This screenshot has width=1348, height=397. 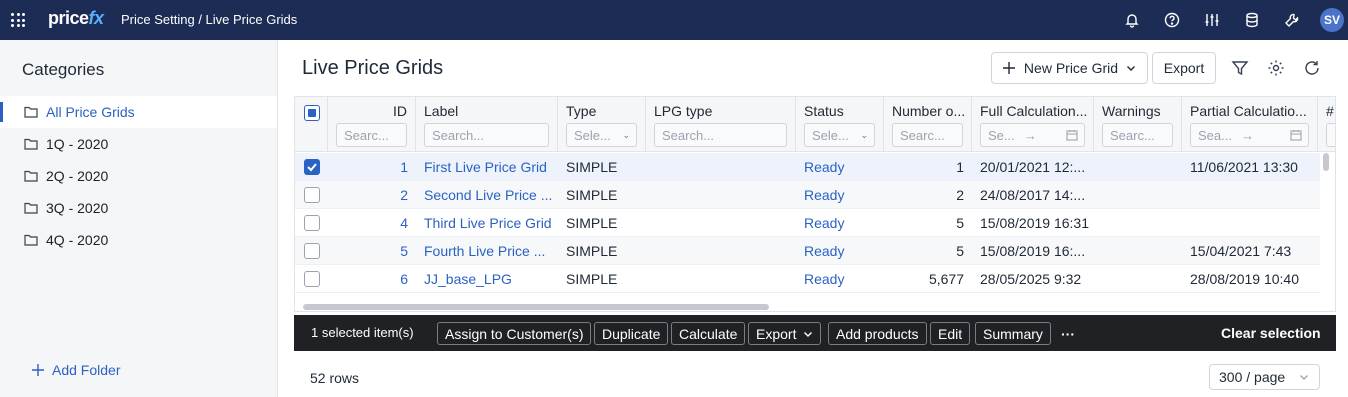 I want to click on label-cell: JJ_base_LPG, so click(x=488, y=279).